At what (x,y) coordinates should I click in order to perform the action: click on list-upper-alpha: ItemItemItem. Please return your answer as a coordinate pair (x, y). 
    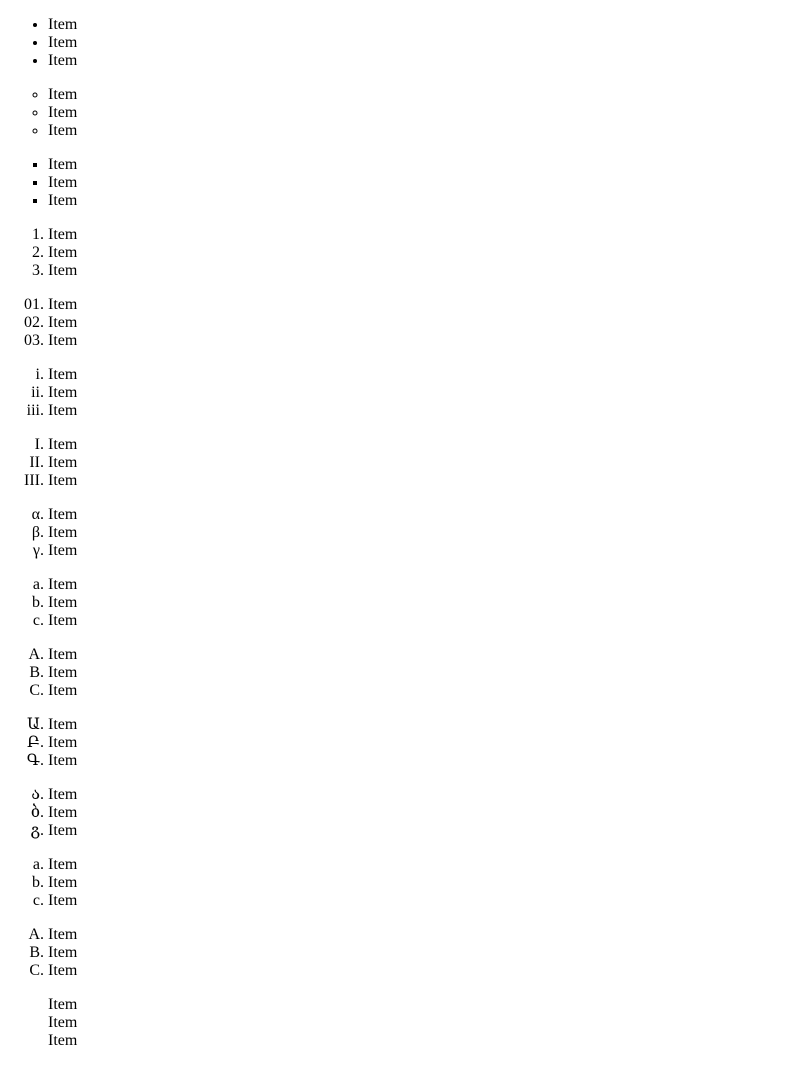
    Looking at the image, I should click on (400, 673).